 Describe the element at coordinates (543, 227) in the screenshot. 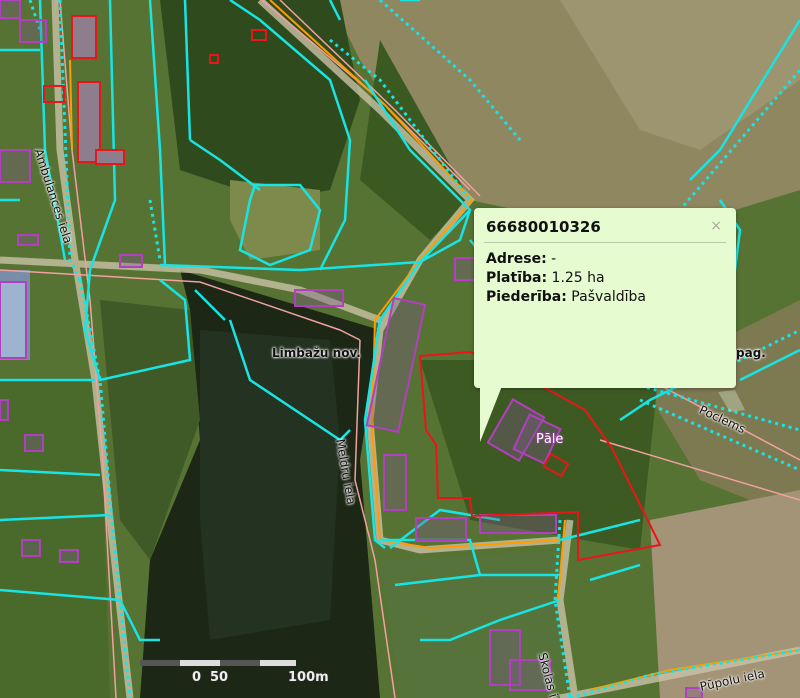

I see `popup-title: 66680010326` at that location.